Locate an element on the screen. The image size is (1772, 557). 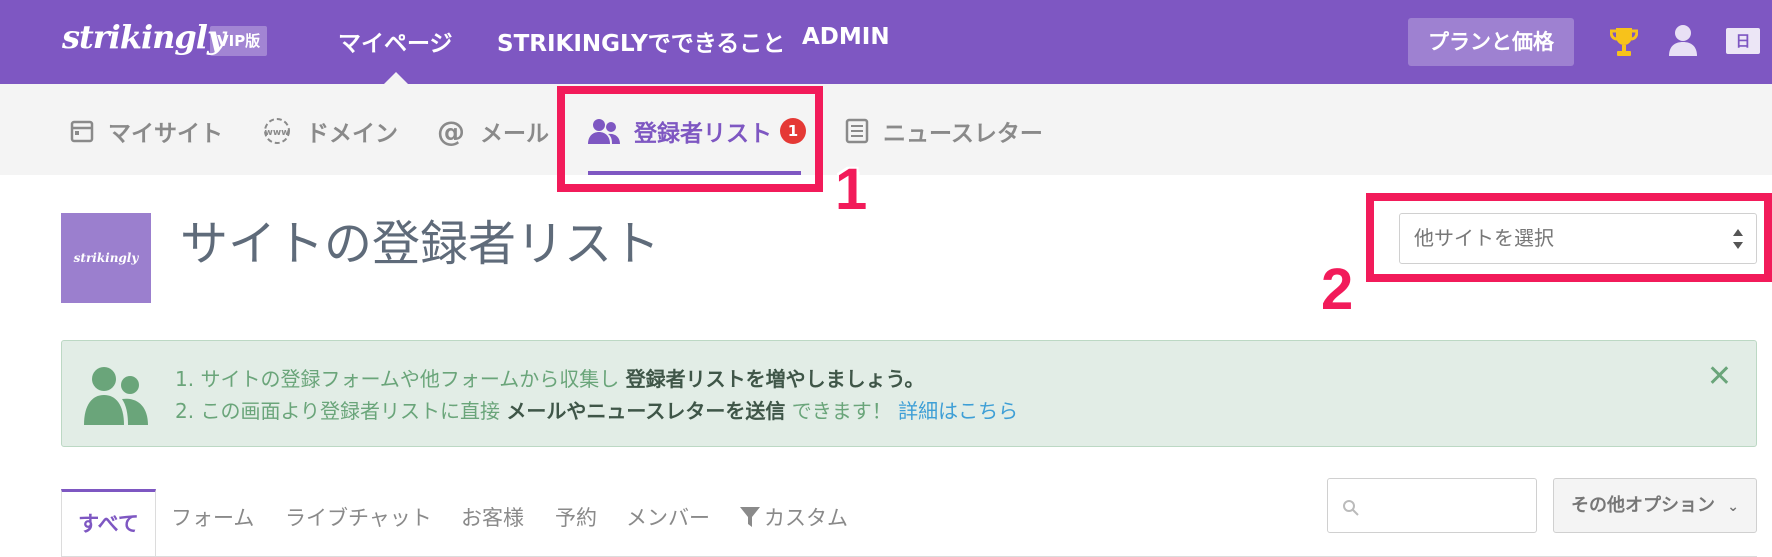
alert-line-2-suffix: できます！ is located at coordinates (842, 411).